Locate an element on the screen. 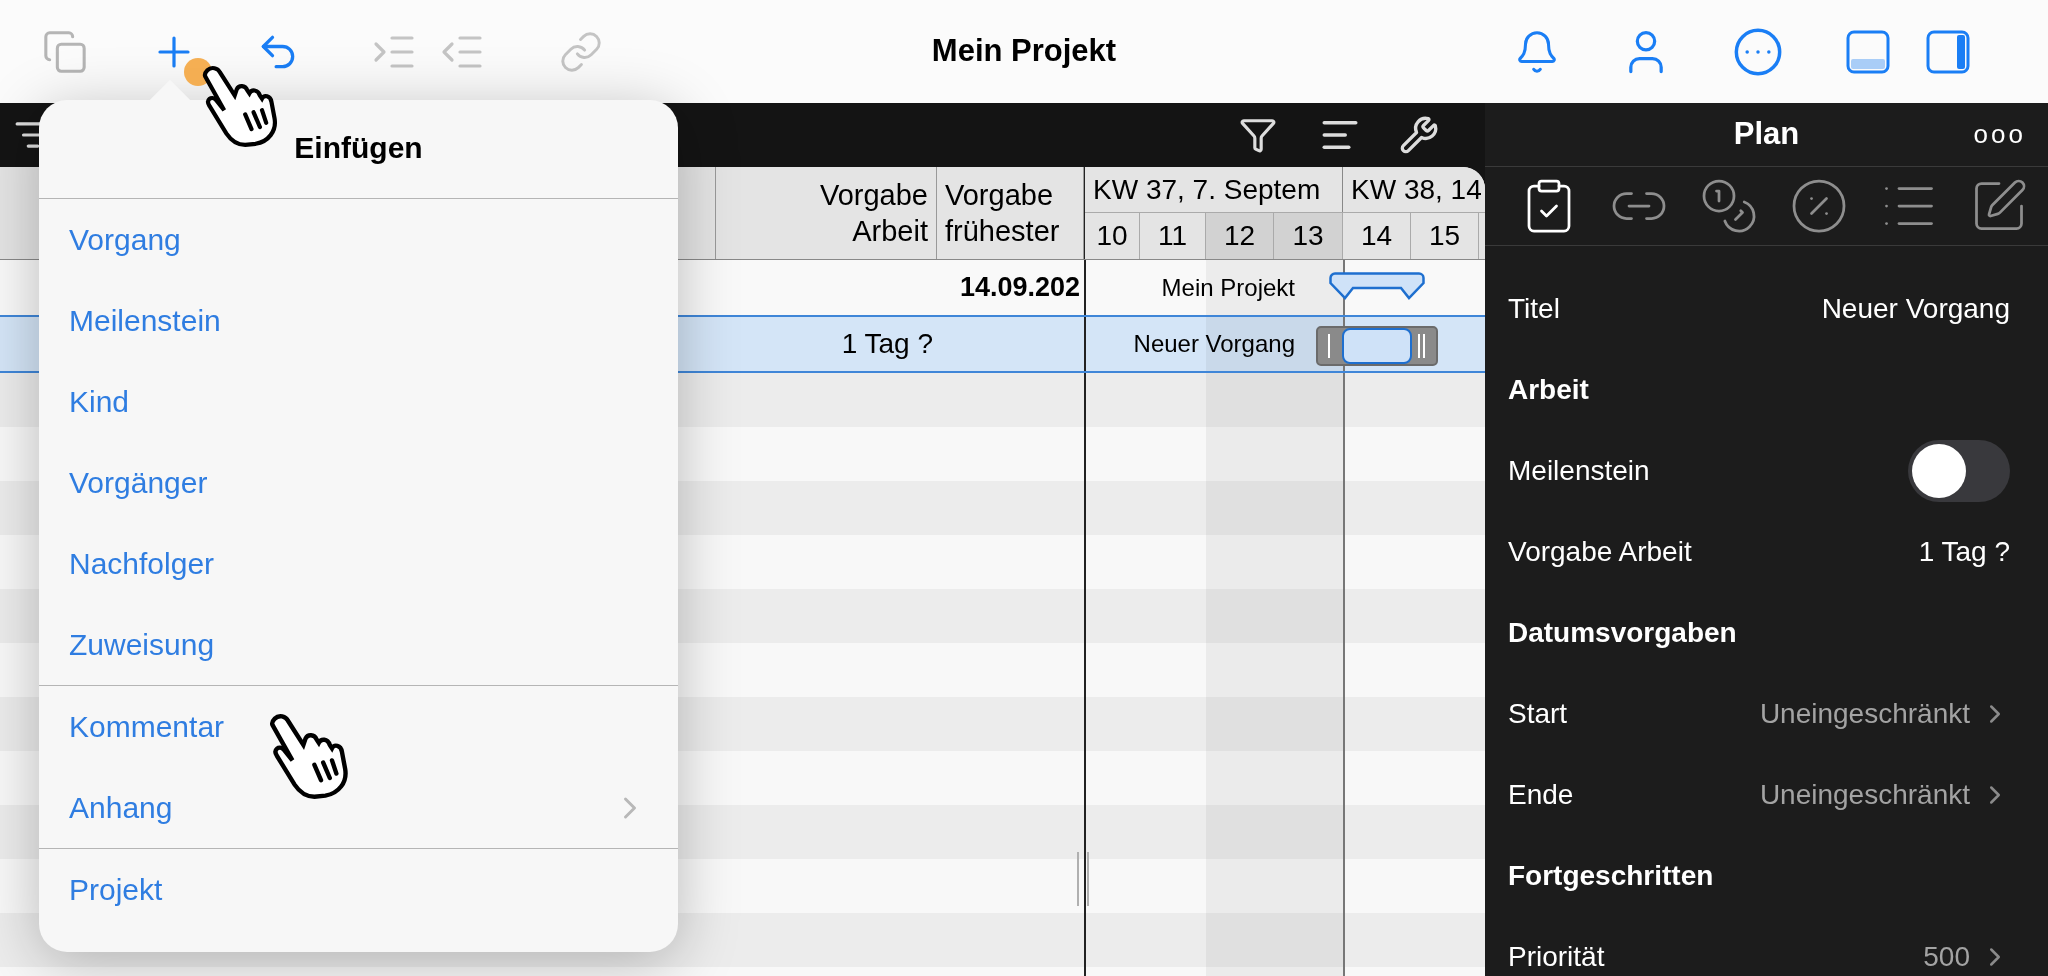 The image size is (2048, 976). panel-title: Plan is located at coordinates (1766, 134).